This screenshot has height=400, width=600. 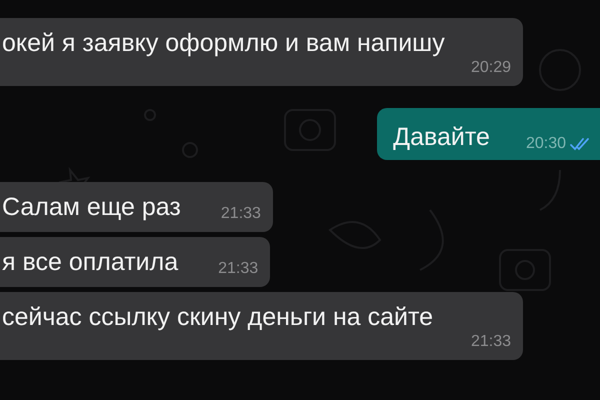 What do you see at coordinates (490, 68) in the screenshot?
I see `message-time: 20:29` at bounding box center [490, 68].